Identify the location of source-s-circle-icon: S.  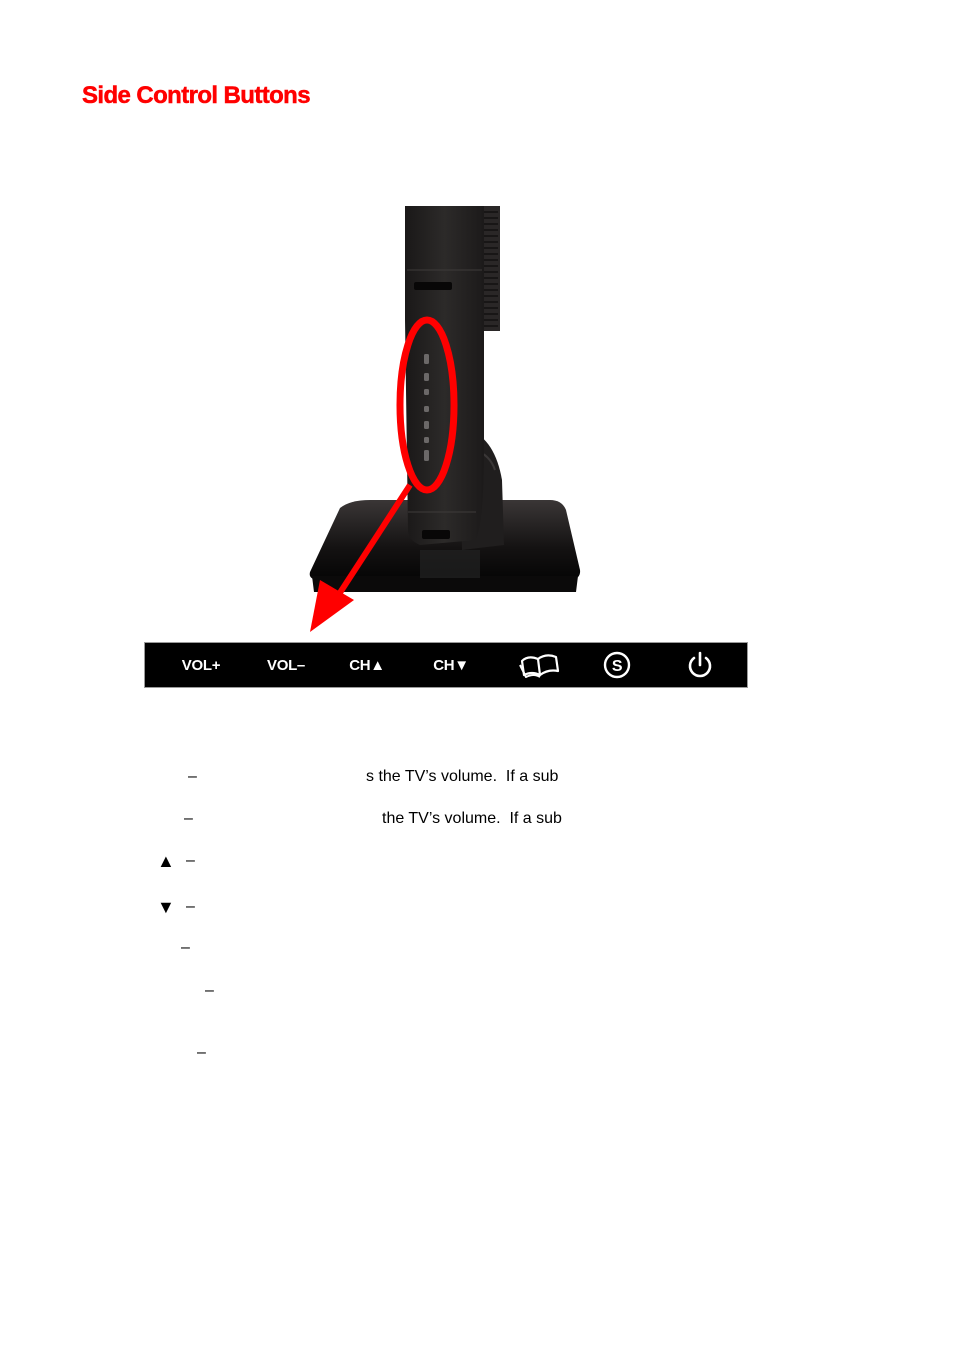
(617, 665).